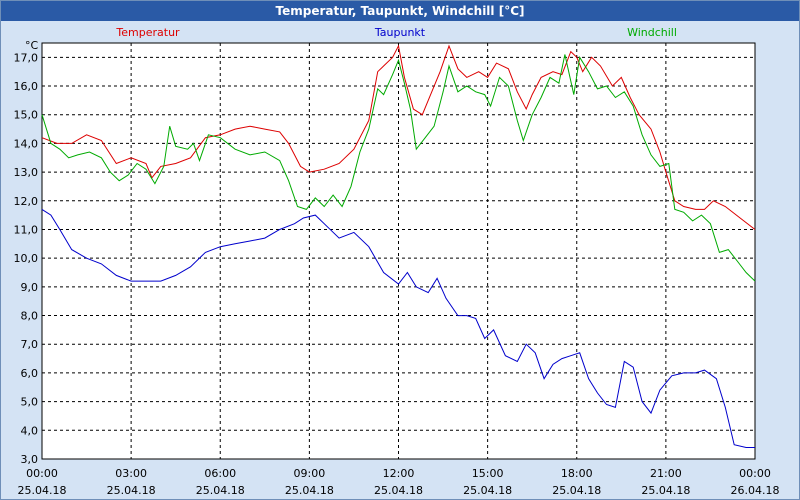 The width and height of the screenshot is (800, 500). Describe the element at coordinates (30, 316) in the screenshot. I see `y-tick-label: 8,0` at that location.